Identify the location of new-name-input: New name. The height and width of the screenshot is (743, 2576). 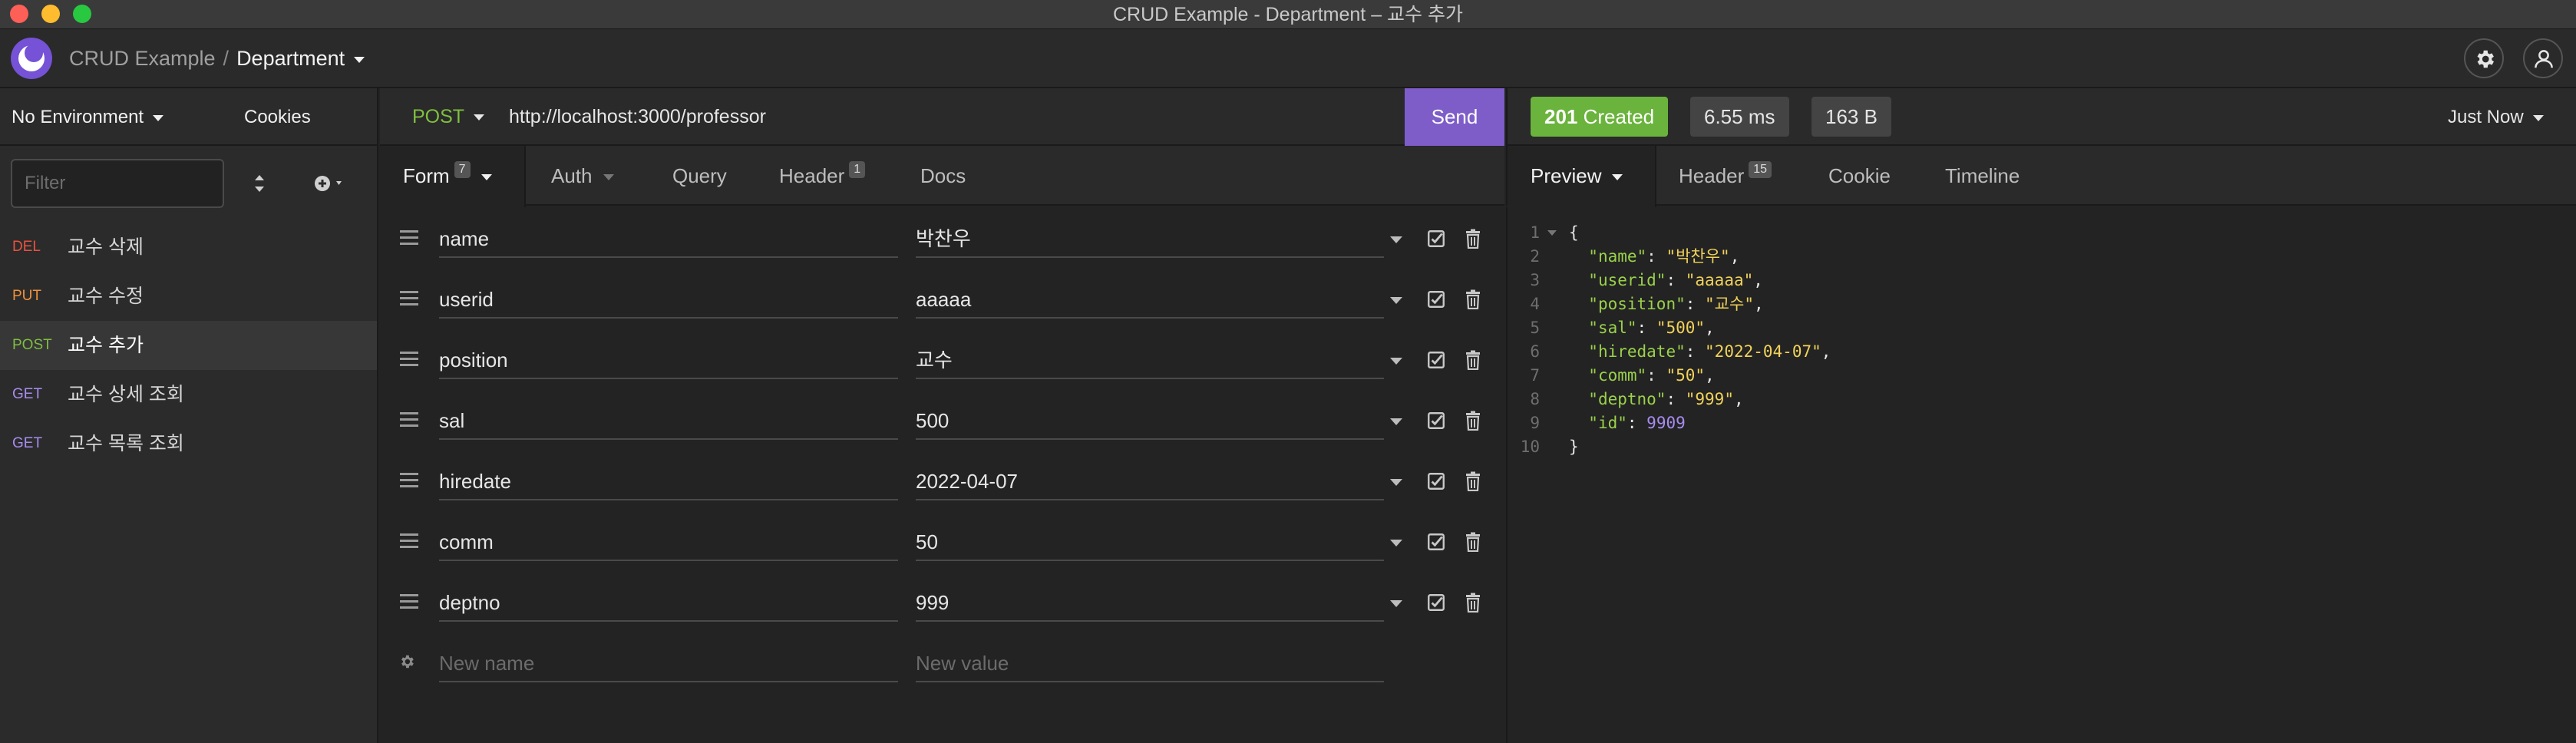
(668, 663).